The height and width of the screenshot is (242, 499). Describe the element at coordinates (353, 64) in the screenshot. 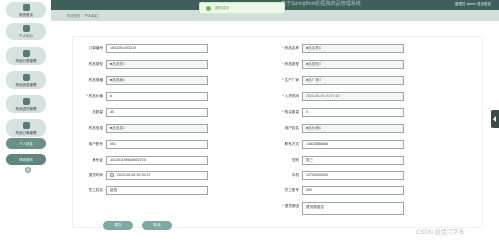

I see `form-field-input: ■品类型4` at that location.